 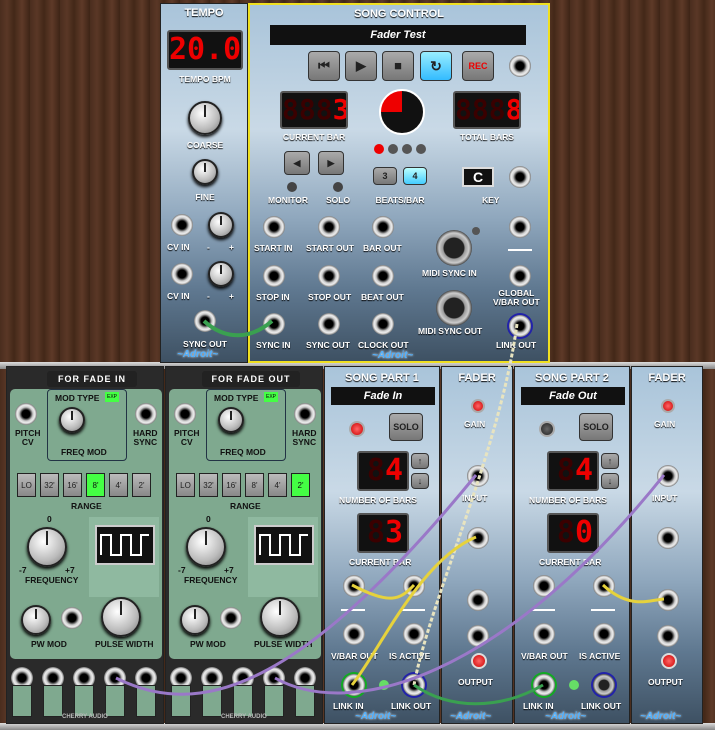 I want to click on loop-button: ↻, so click(x=436, y=66).